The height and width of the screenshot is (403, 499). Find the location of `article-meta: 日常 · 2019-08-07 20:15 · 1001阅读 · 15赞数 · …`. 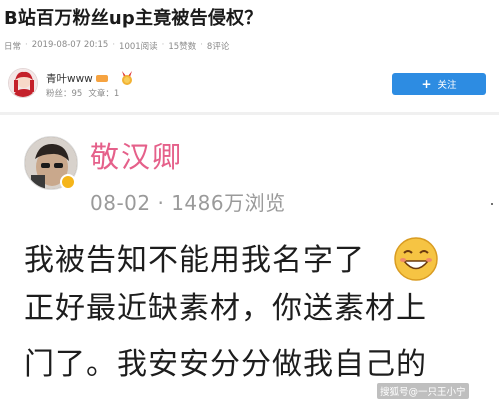

article-meta: 日常 · 2019-08-07 20:15 · 1001阅读 · 15赞数 · … is located at coordinates (116, 46).